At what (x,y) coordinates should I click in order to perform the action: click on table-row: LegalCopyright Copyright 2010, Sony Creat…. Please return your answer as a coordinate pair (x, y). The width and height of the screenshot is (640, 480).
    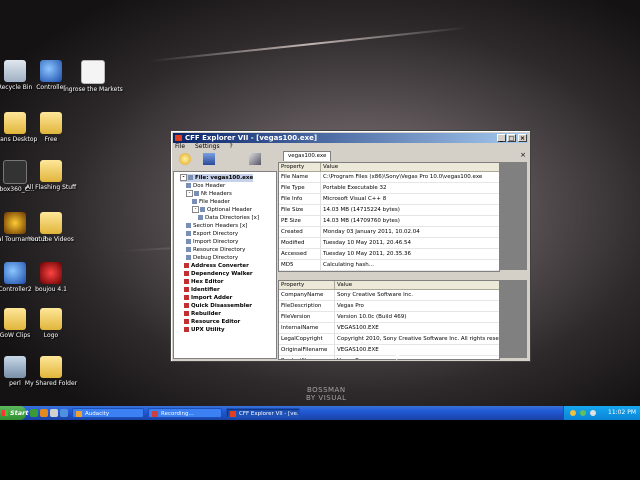
    Looking at the image, I should click on (389, 339).